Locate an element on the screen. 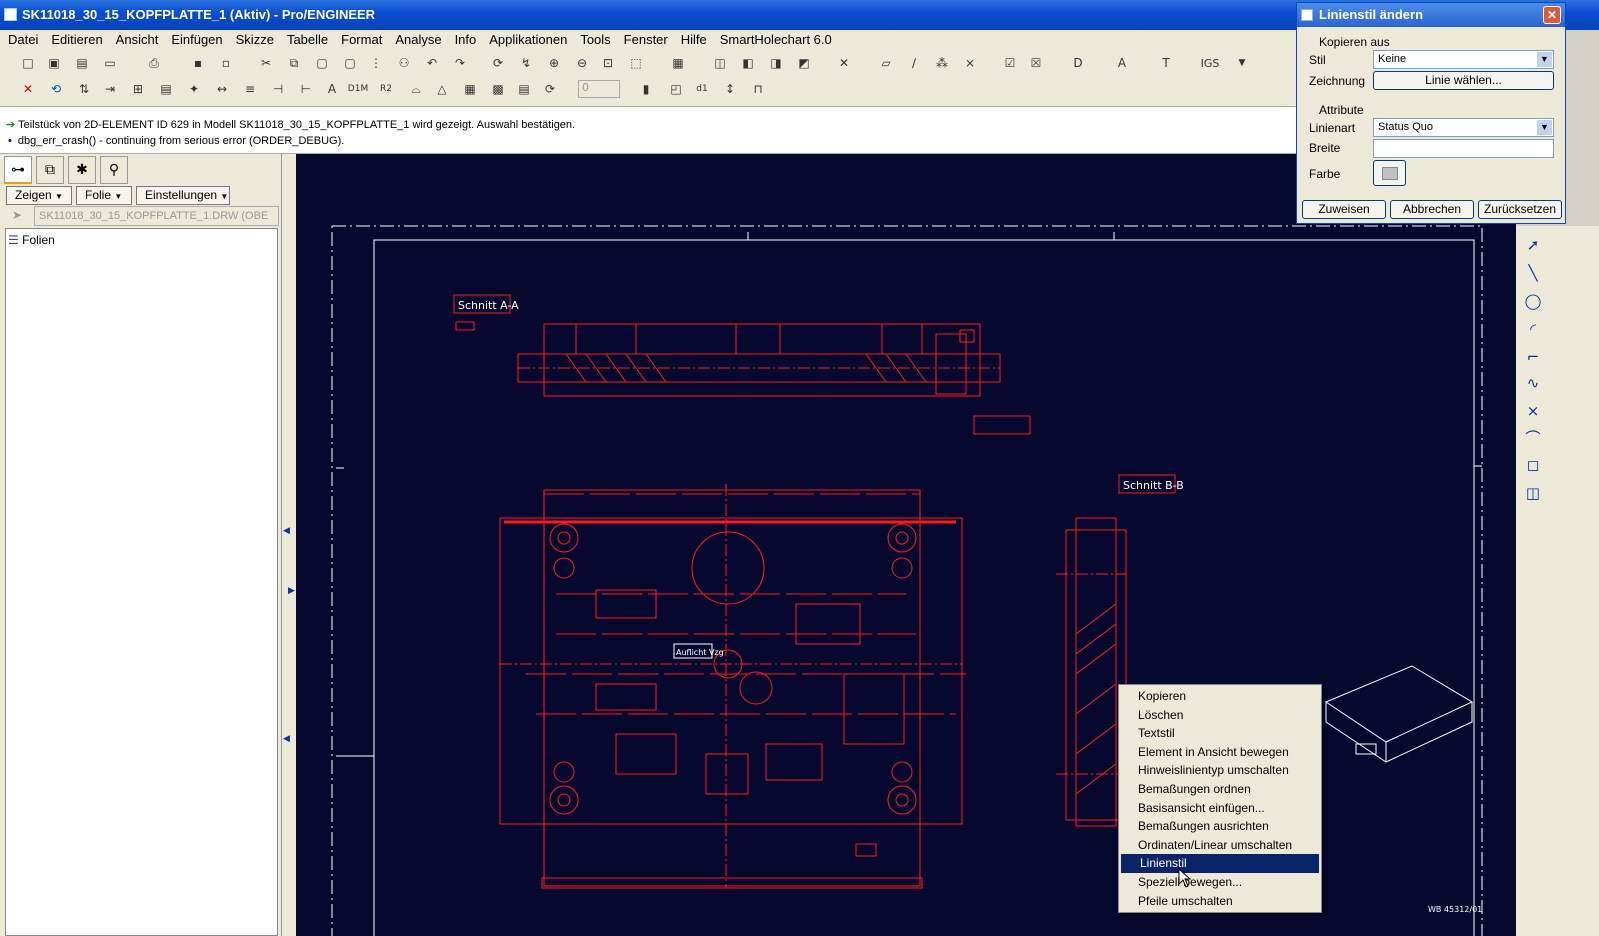 The height and width of the screenshot is (936, 1599). folder-browser-tab: ⧉ is located at coordinates (50, 170).